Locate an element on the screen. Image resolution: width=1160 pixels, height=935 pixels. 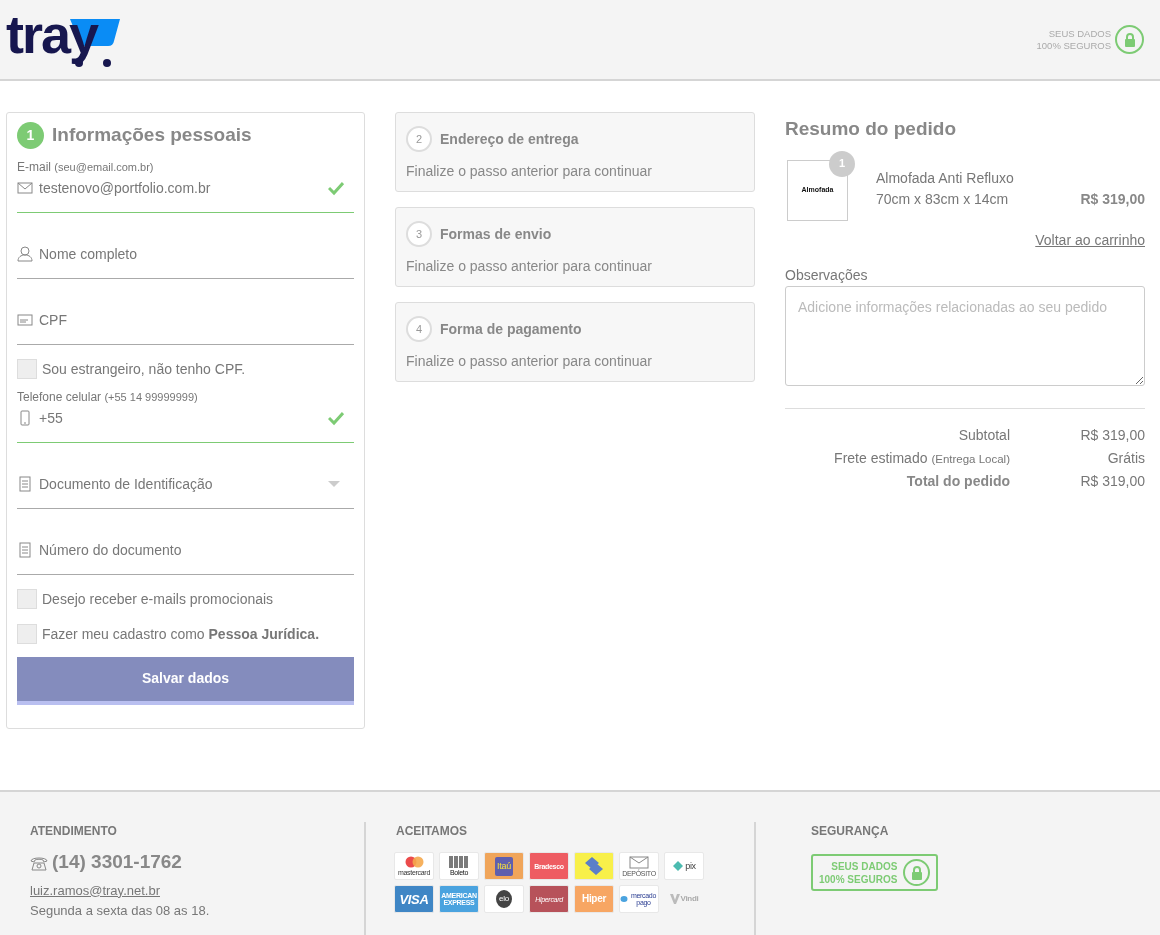
payment-logo: pix is located at coordinates (684, 866).